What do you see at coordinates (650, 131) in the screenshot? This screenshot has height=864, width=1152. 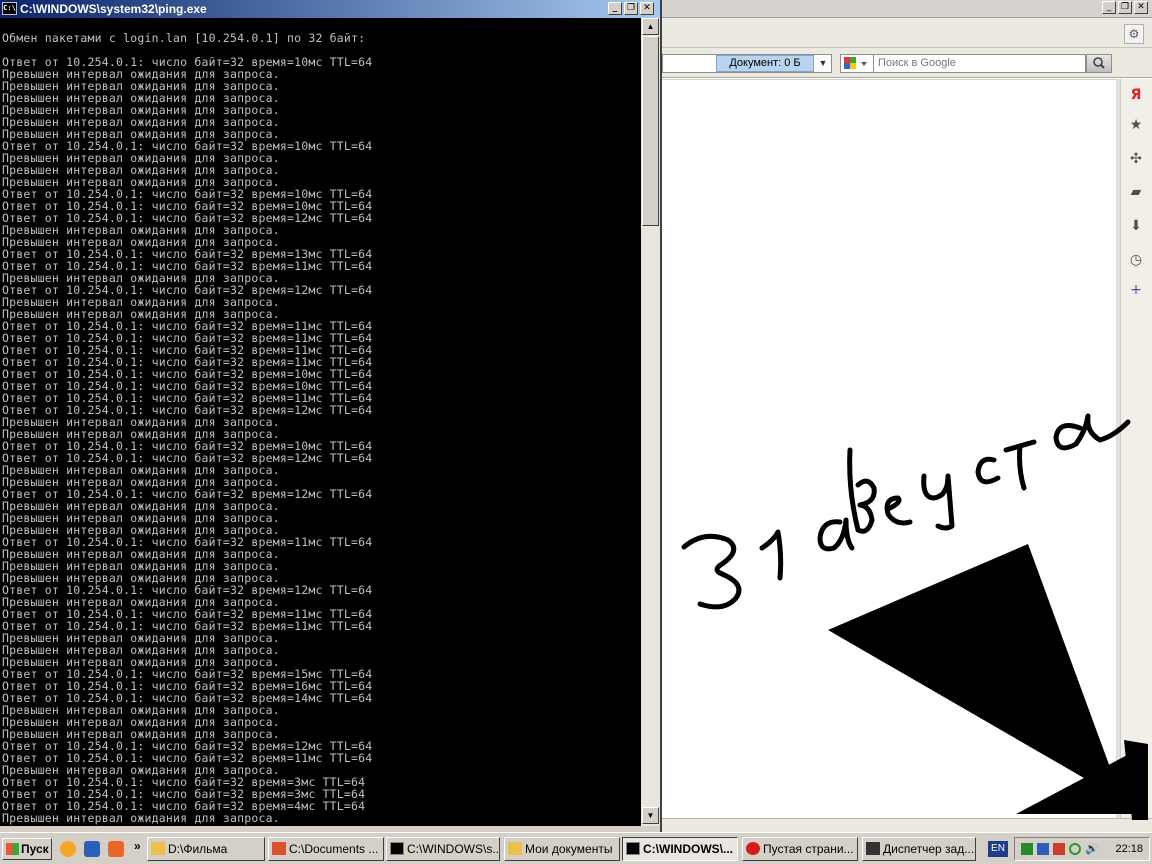 I see `scroll-thumb` at bounding box center [650, 131].